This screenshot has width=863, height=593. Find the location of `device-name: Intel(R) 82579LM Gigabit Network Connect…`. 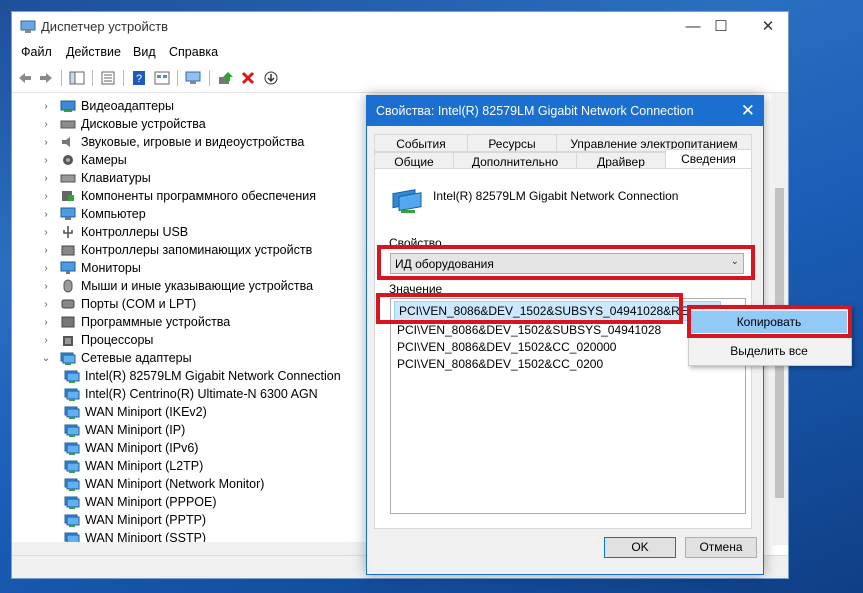

device-name: Intel(R) 82579LM Gigabit Network Connect… is located at coordinates (556, 196).